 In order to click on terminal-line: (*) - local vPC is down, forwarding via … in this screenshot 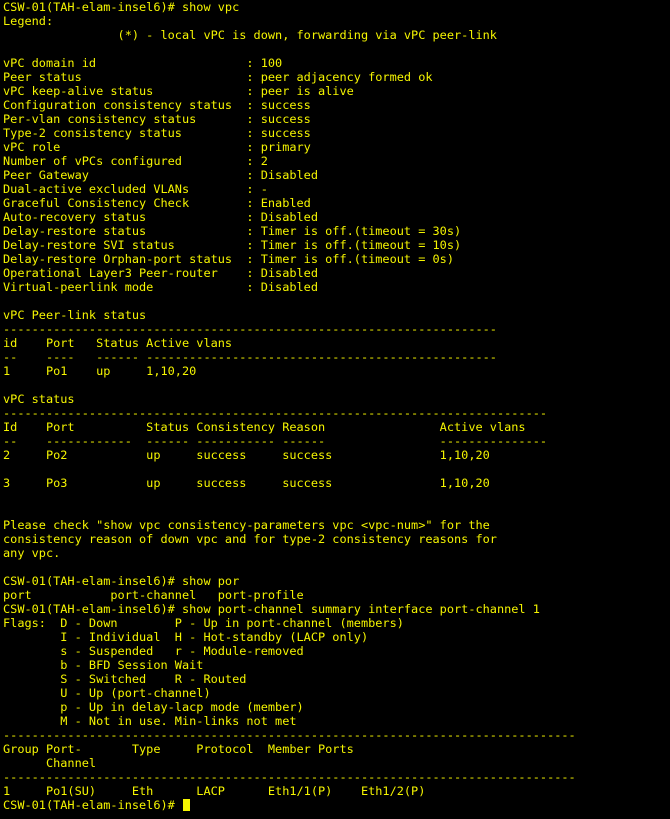, I will do `click(250, 35)`.